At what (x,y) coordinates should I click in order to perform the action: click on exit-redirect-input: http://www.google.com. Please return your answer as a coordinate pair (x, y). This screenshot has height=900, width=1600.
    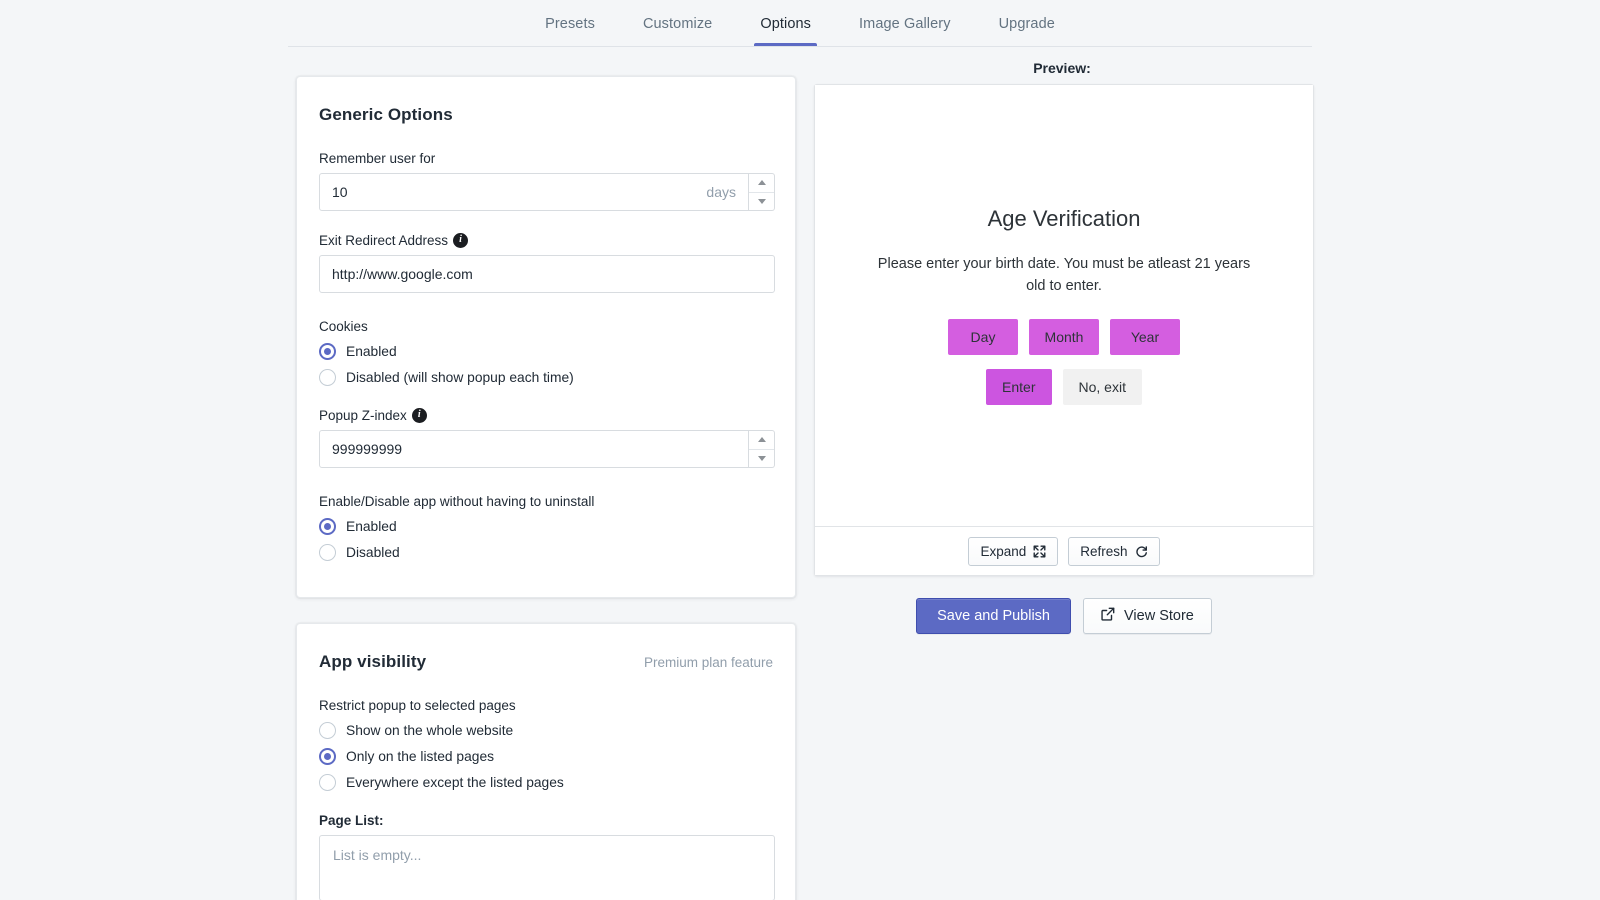
    Looking at the image, I should click on (547, 274).